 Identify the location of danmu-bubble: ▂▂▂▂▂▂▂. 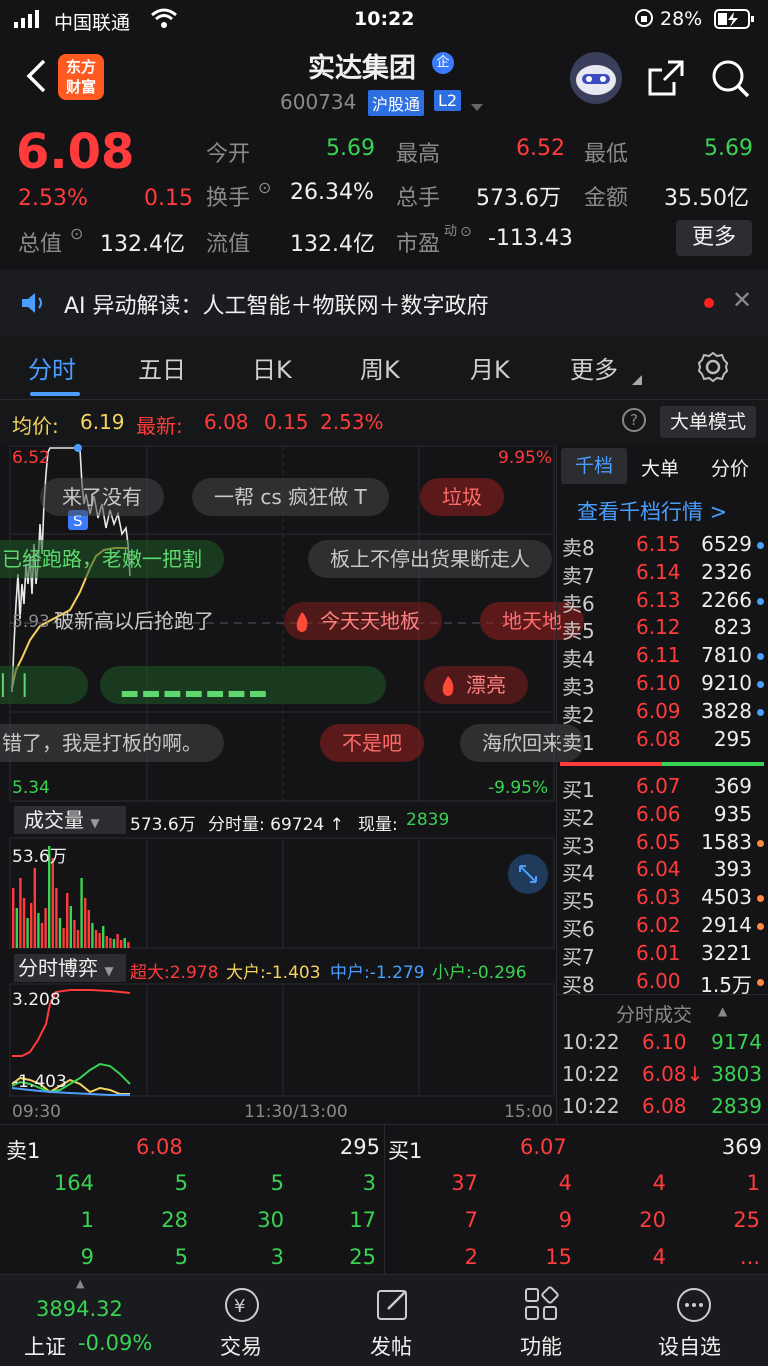
(243, 685).